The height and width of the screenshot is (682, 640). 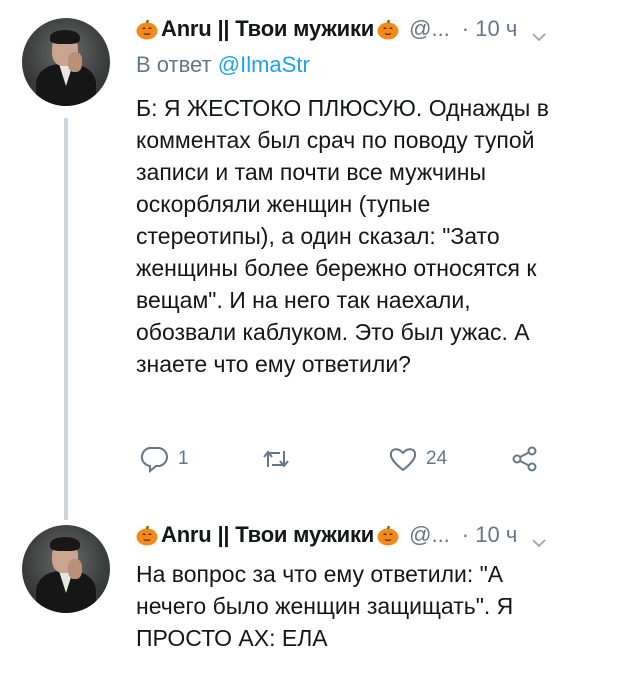 What do you see at coordinates (318, 236) in the screenshot?
I see `text-line: стереотипы), а один сказал: "Зато` at bounding box center [318, 236].